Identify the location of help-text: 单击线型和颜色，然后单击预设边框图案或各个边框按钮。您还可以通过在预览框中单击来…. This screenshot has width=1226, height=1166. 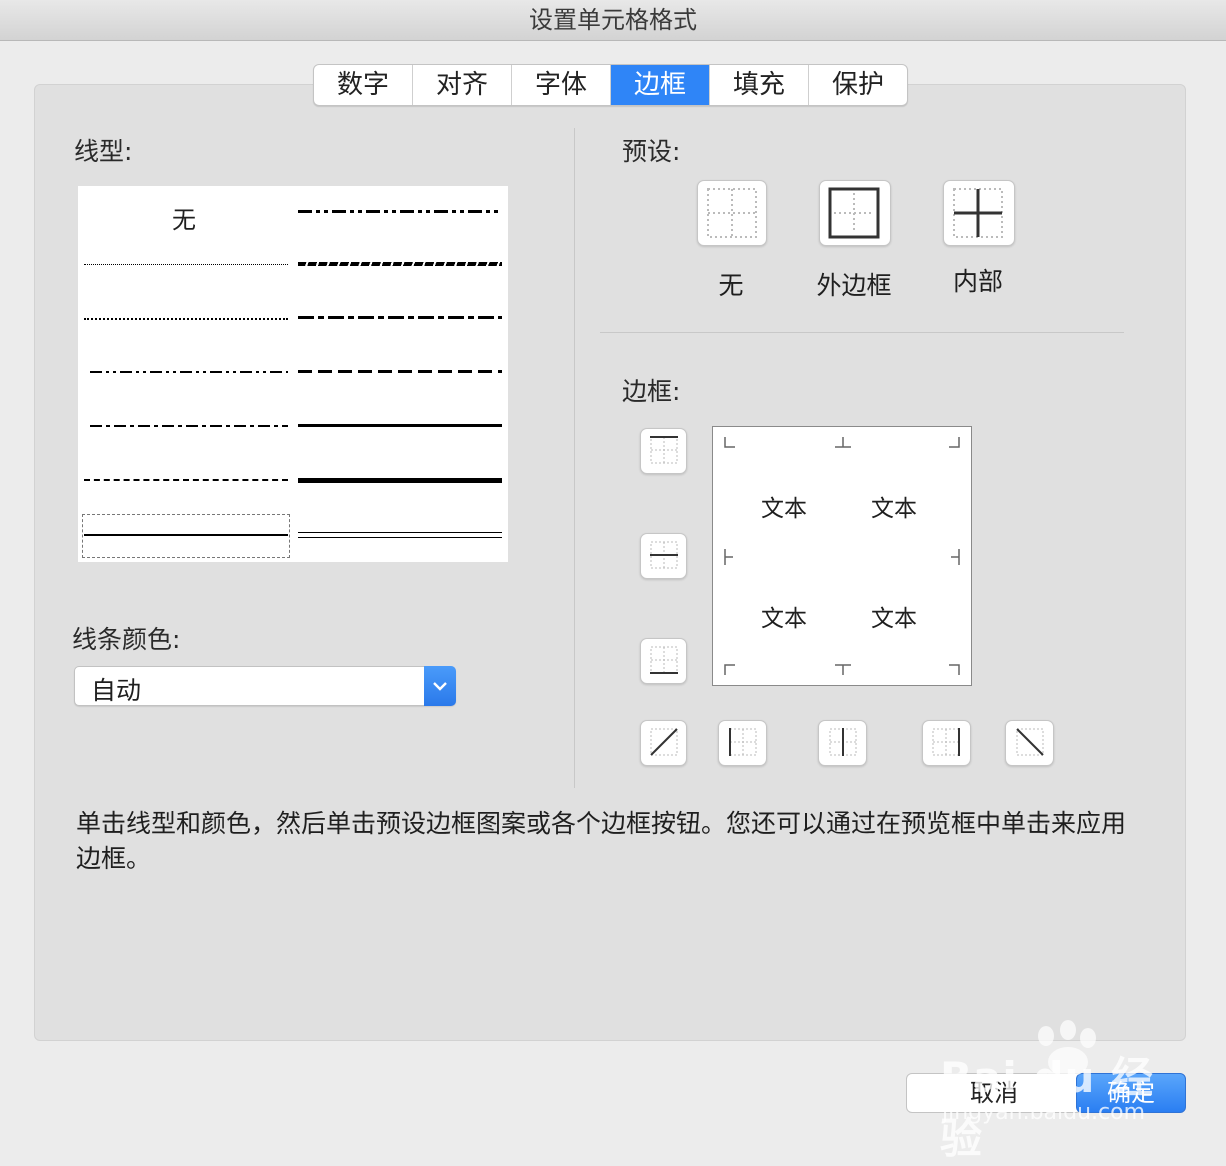
(601, 841).